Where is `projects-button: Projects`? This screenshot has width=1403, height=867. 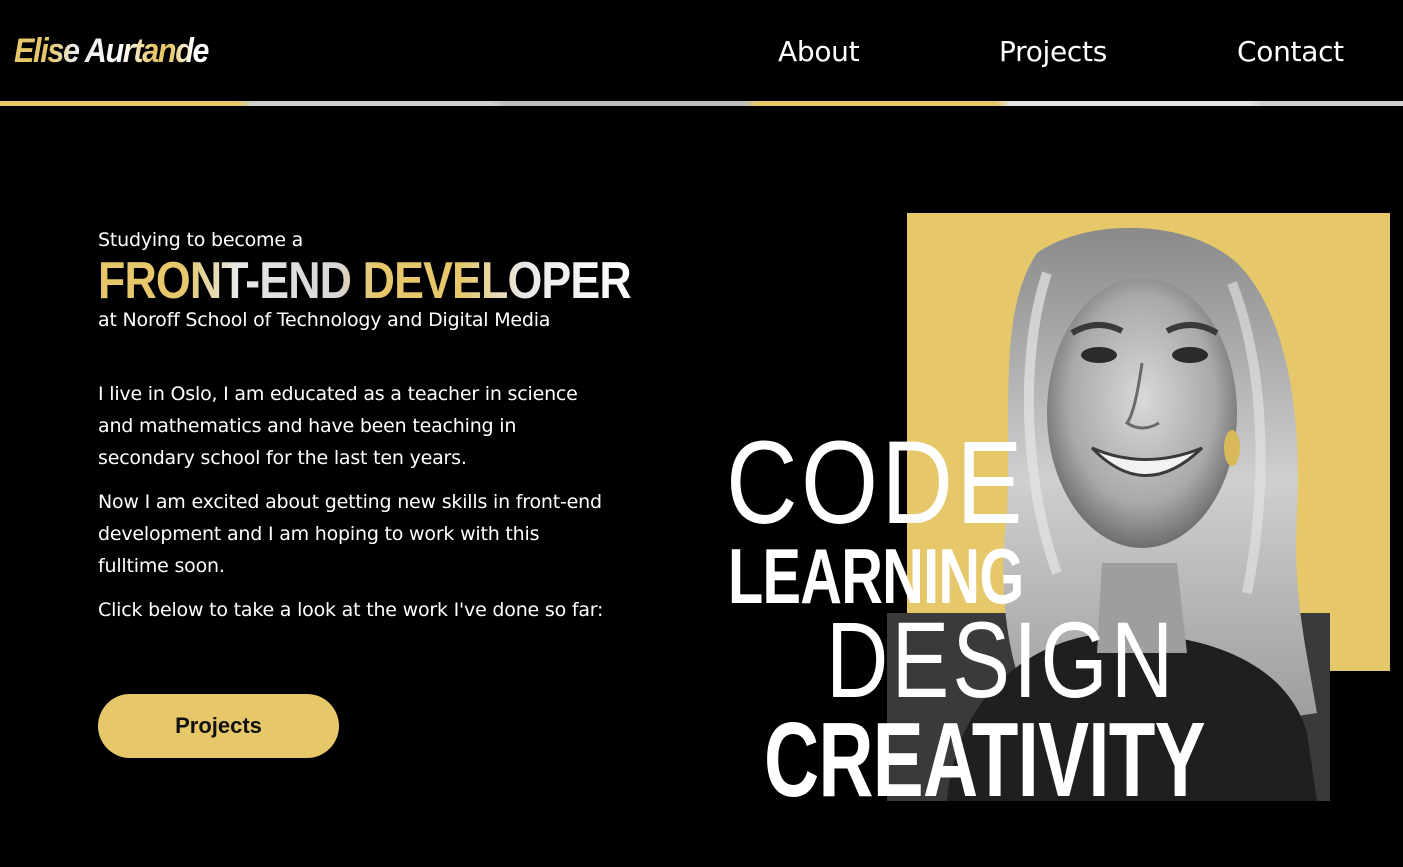
projects-button: Projects is located at coordinates (218, 726).